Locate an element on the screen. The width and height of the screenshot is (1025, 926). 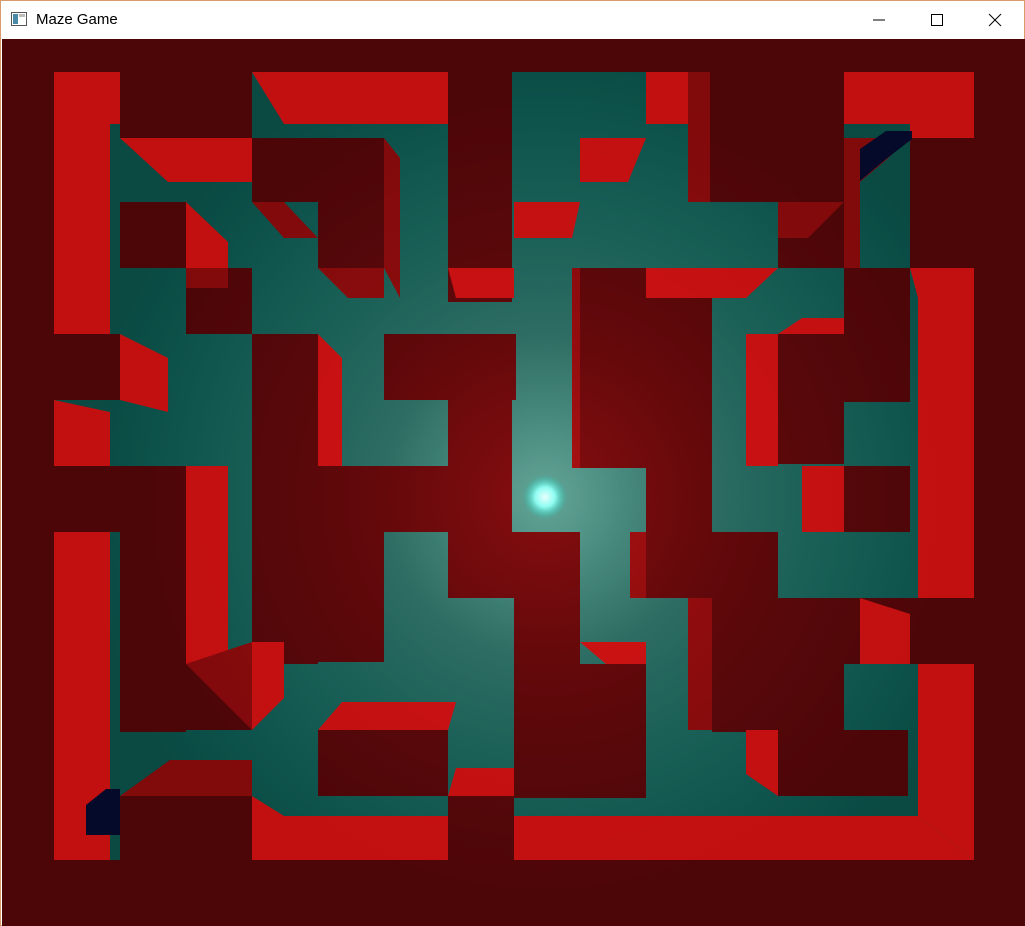
window-app-icon is located at coordinates (19, 19).